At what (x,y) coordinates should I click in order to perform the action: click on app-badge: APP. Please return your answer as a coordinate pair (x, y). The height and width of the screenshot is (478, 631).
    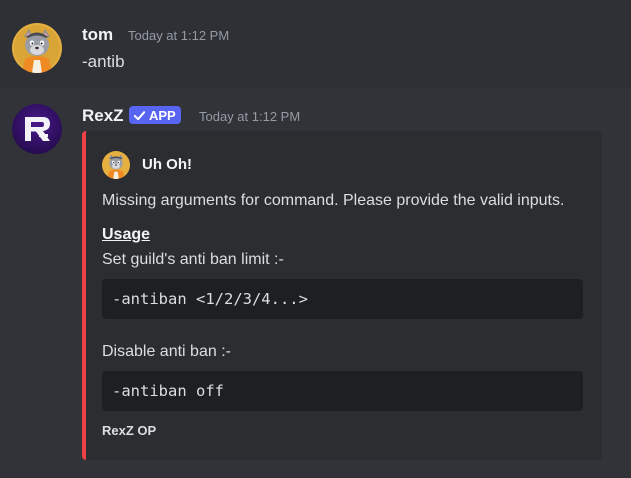
    Looking at the image, I should click on (155, 115).